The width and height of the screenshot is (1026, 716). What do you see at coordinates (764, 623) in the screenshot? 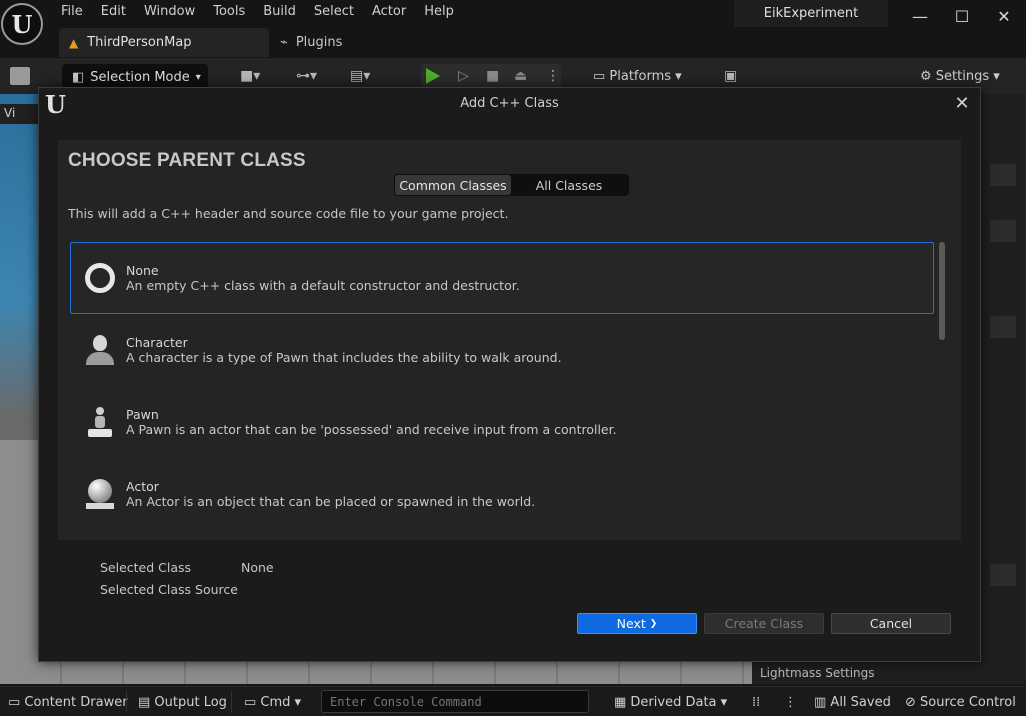
I see `create-class-button: Create Class` at bounding box center [764, 623].